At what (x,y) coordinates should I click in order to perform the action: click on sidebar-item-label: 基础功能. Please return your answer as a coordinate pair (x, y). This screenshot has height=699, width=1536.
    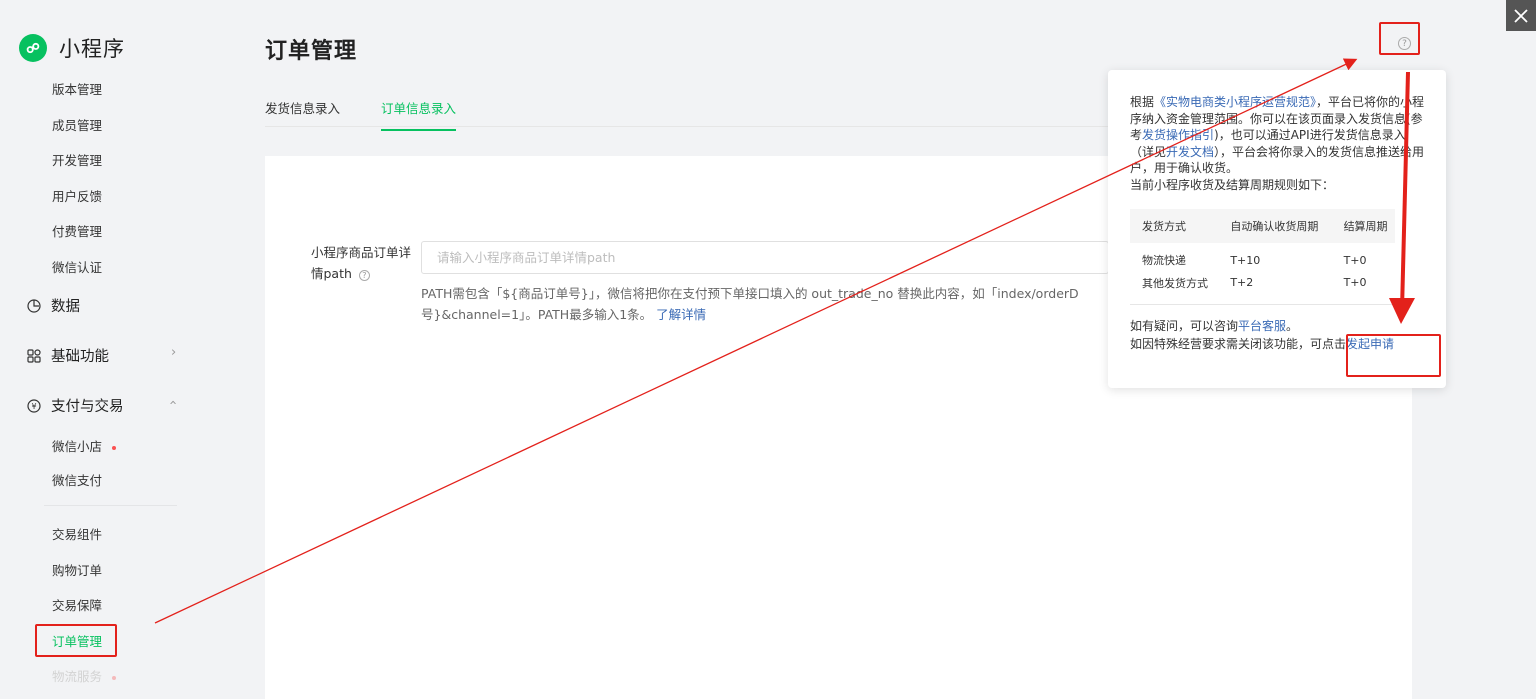
    Looking at the image, I should click on (80, 357).